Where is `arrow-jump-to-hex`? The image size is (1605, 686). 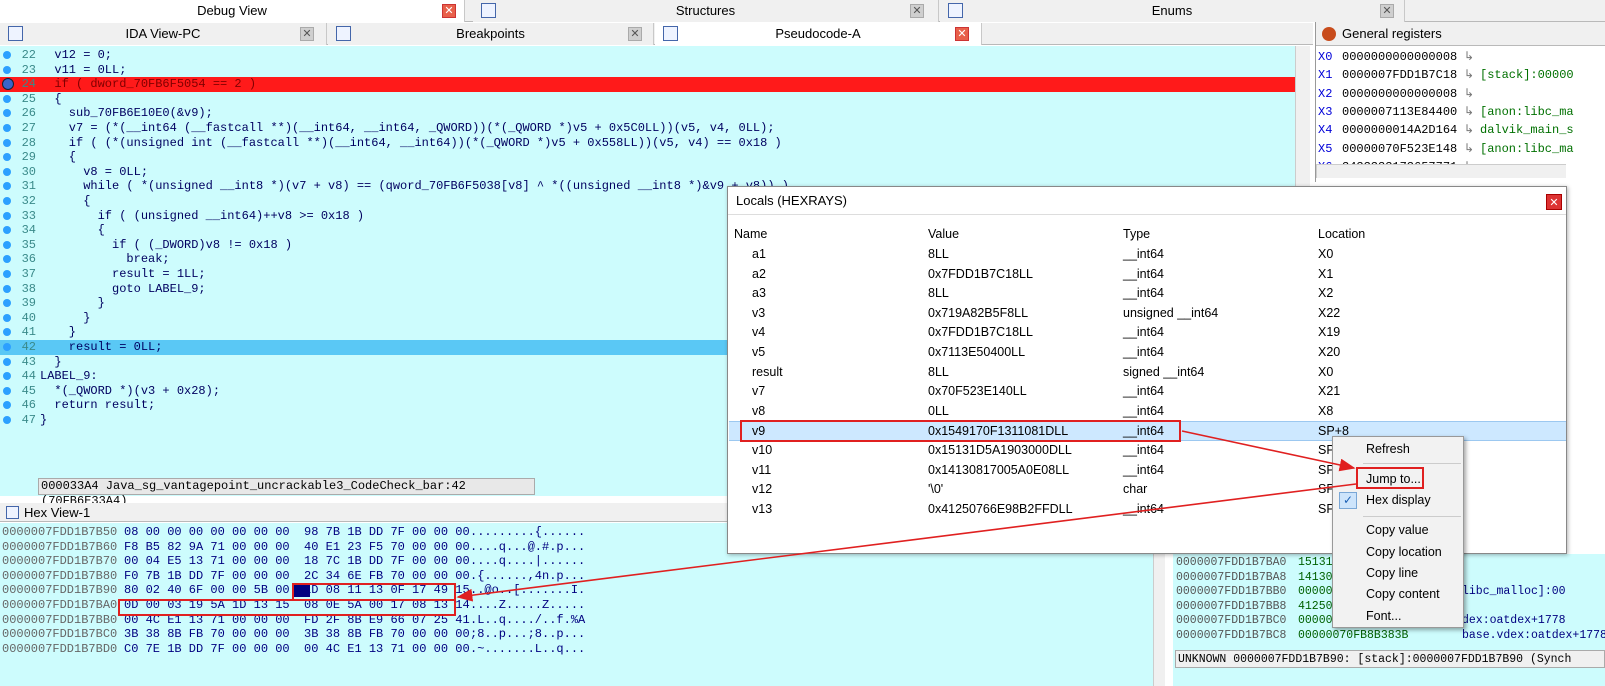 arrow-jump-to-hex is located at coordinates (906, 542).